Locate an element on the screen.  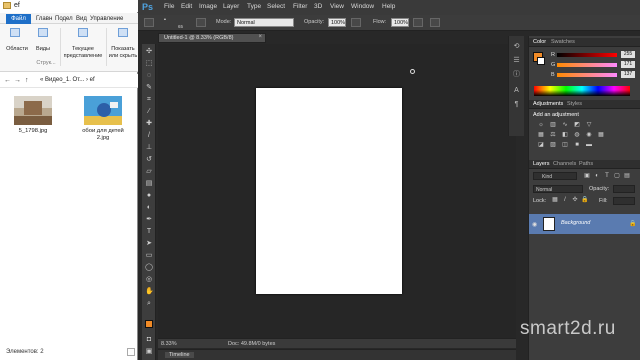
menu-window: Window is located at coordinates (362, 6).